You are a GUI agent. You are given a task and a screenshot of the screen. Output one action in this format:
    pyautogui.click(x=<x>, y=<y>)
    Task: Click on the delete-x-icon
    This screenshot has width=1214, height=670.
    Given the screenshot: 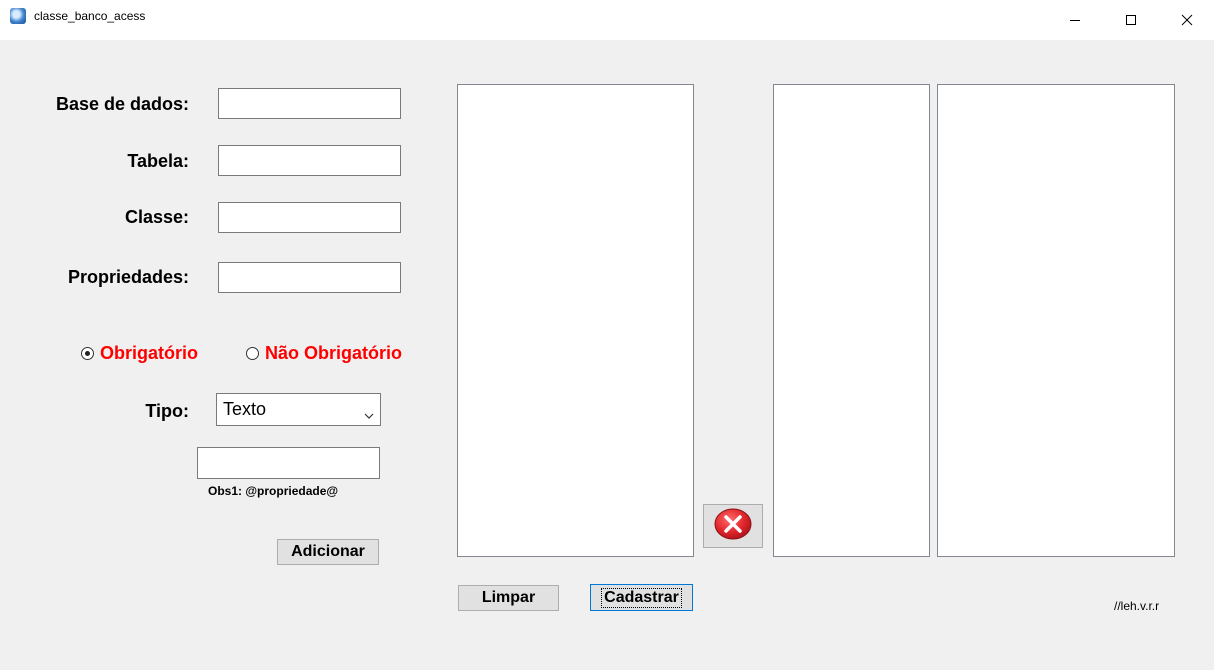 What is the action you would take?
    pyautogui.click(x=733, y=526)
    